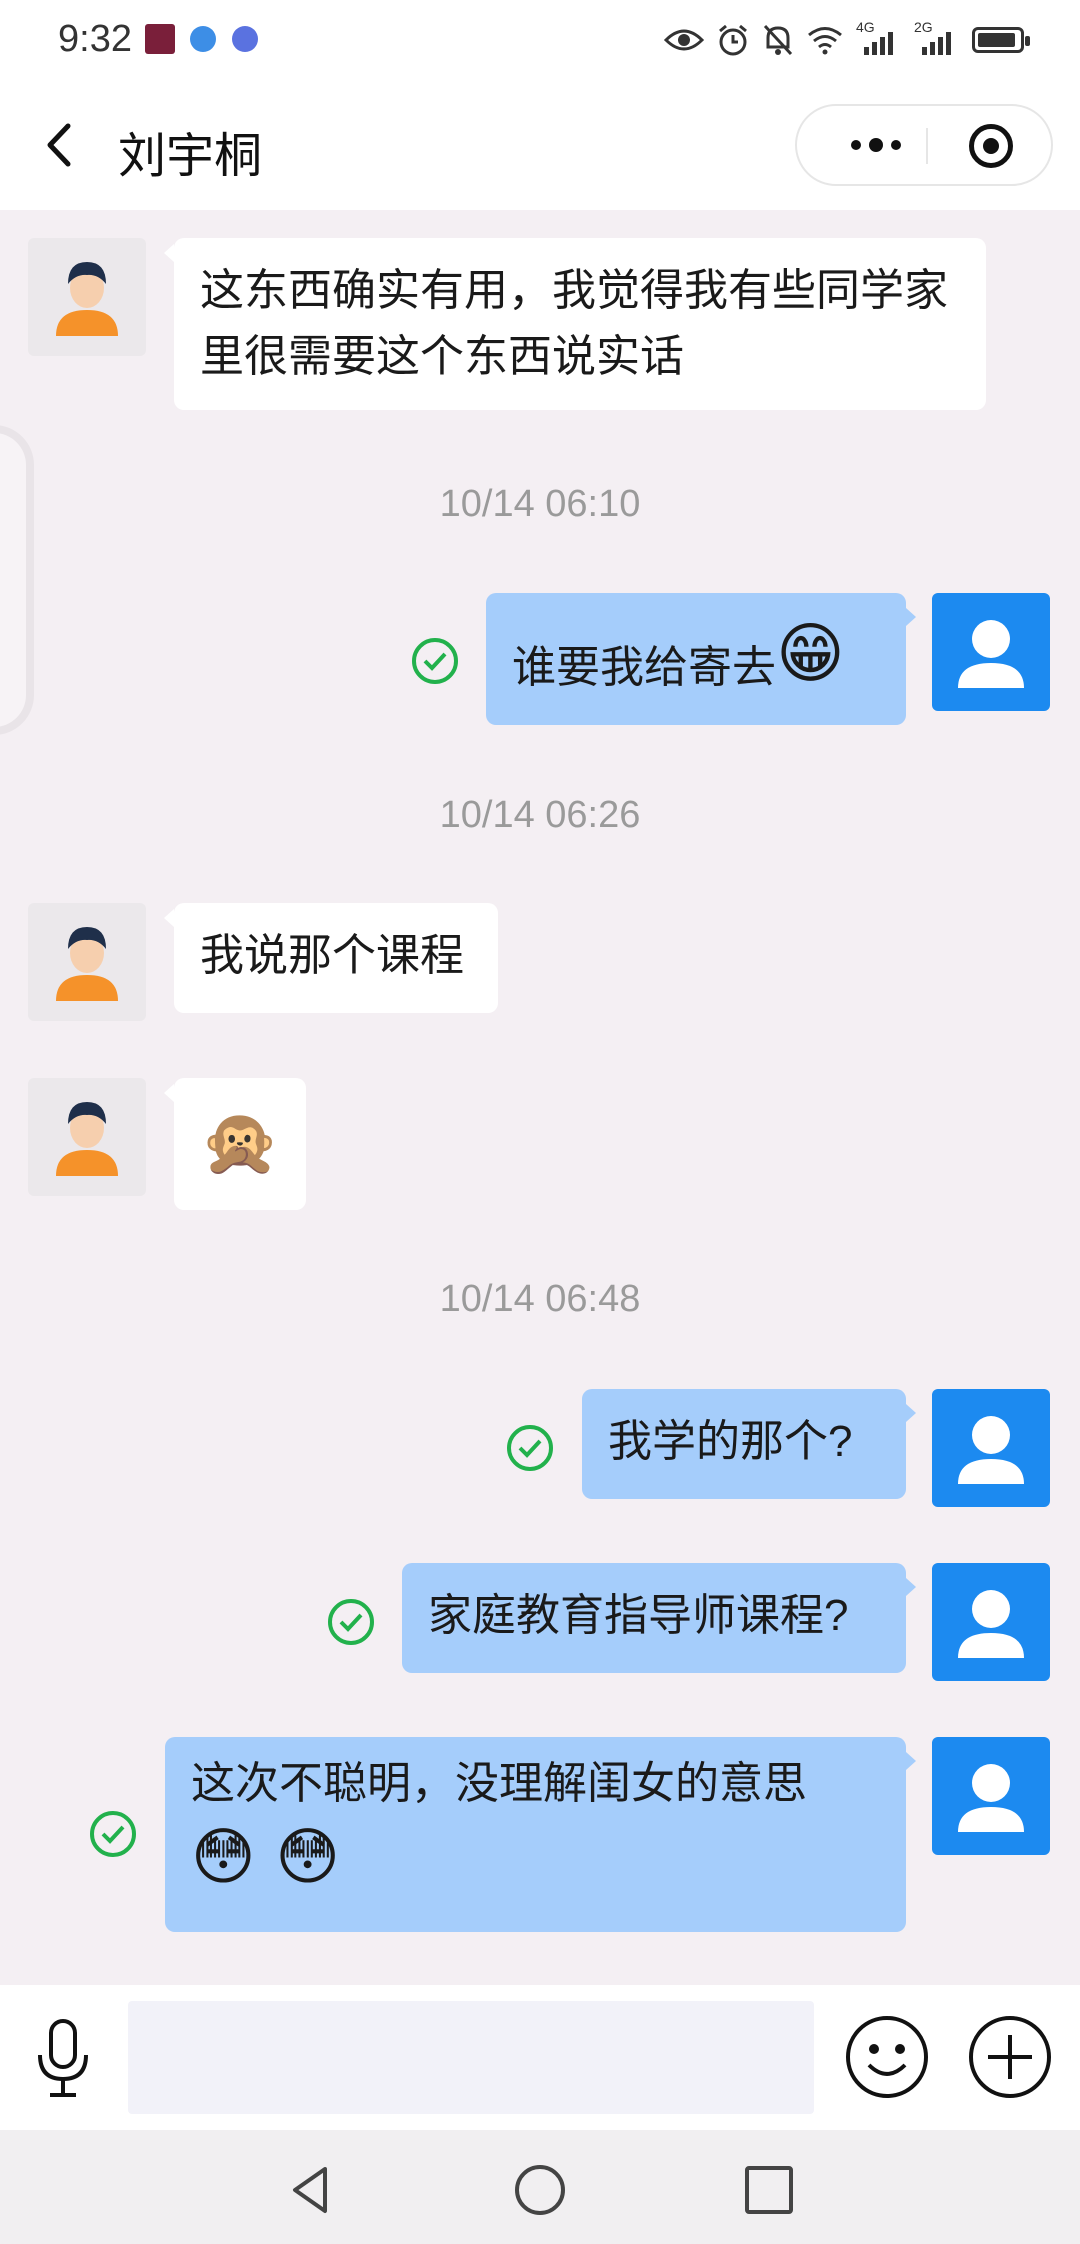 The height and width of the screenshot is (2244, 1080). Describe the element at coordinates (535, 1834) in the screenshot. I see `message-bubble: 这次不聪明，没理解闺女的意思 😳 😳` at that location.